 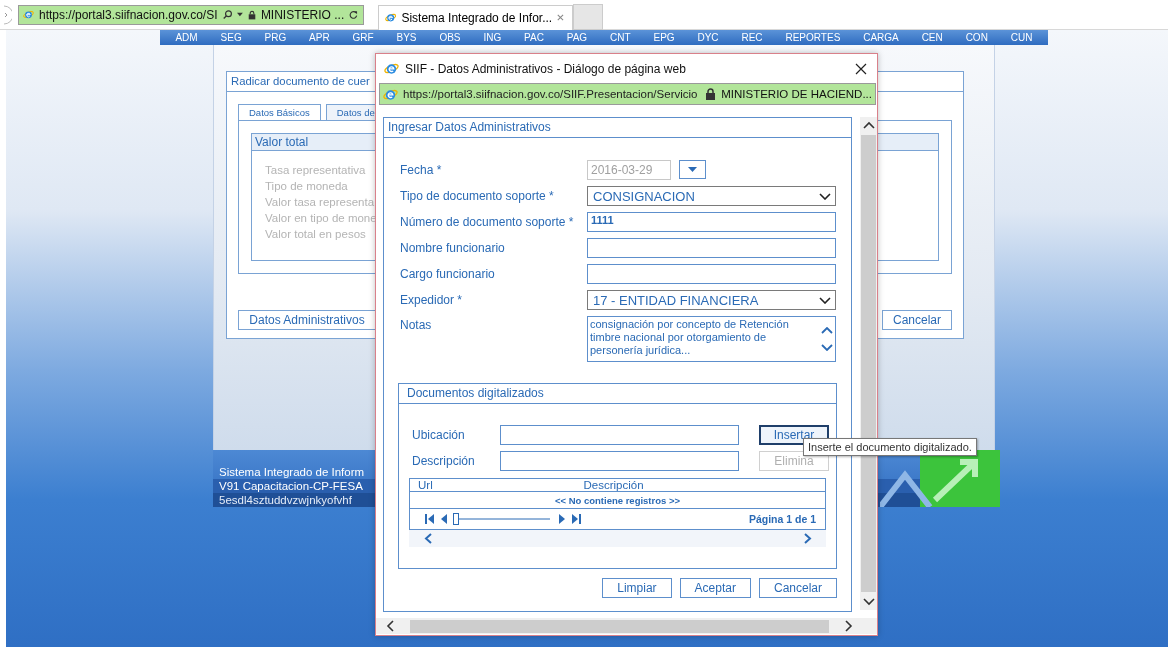 What do you see at coordinates (292, 472) in the screenshot?
I see `system-name: Sistema Integrado de Inform` at bounding box center [292, 472].